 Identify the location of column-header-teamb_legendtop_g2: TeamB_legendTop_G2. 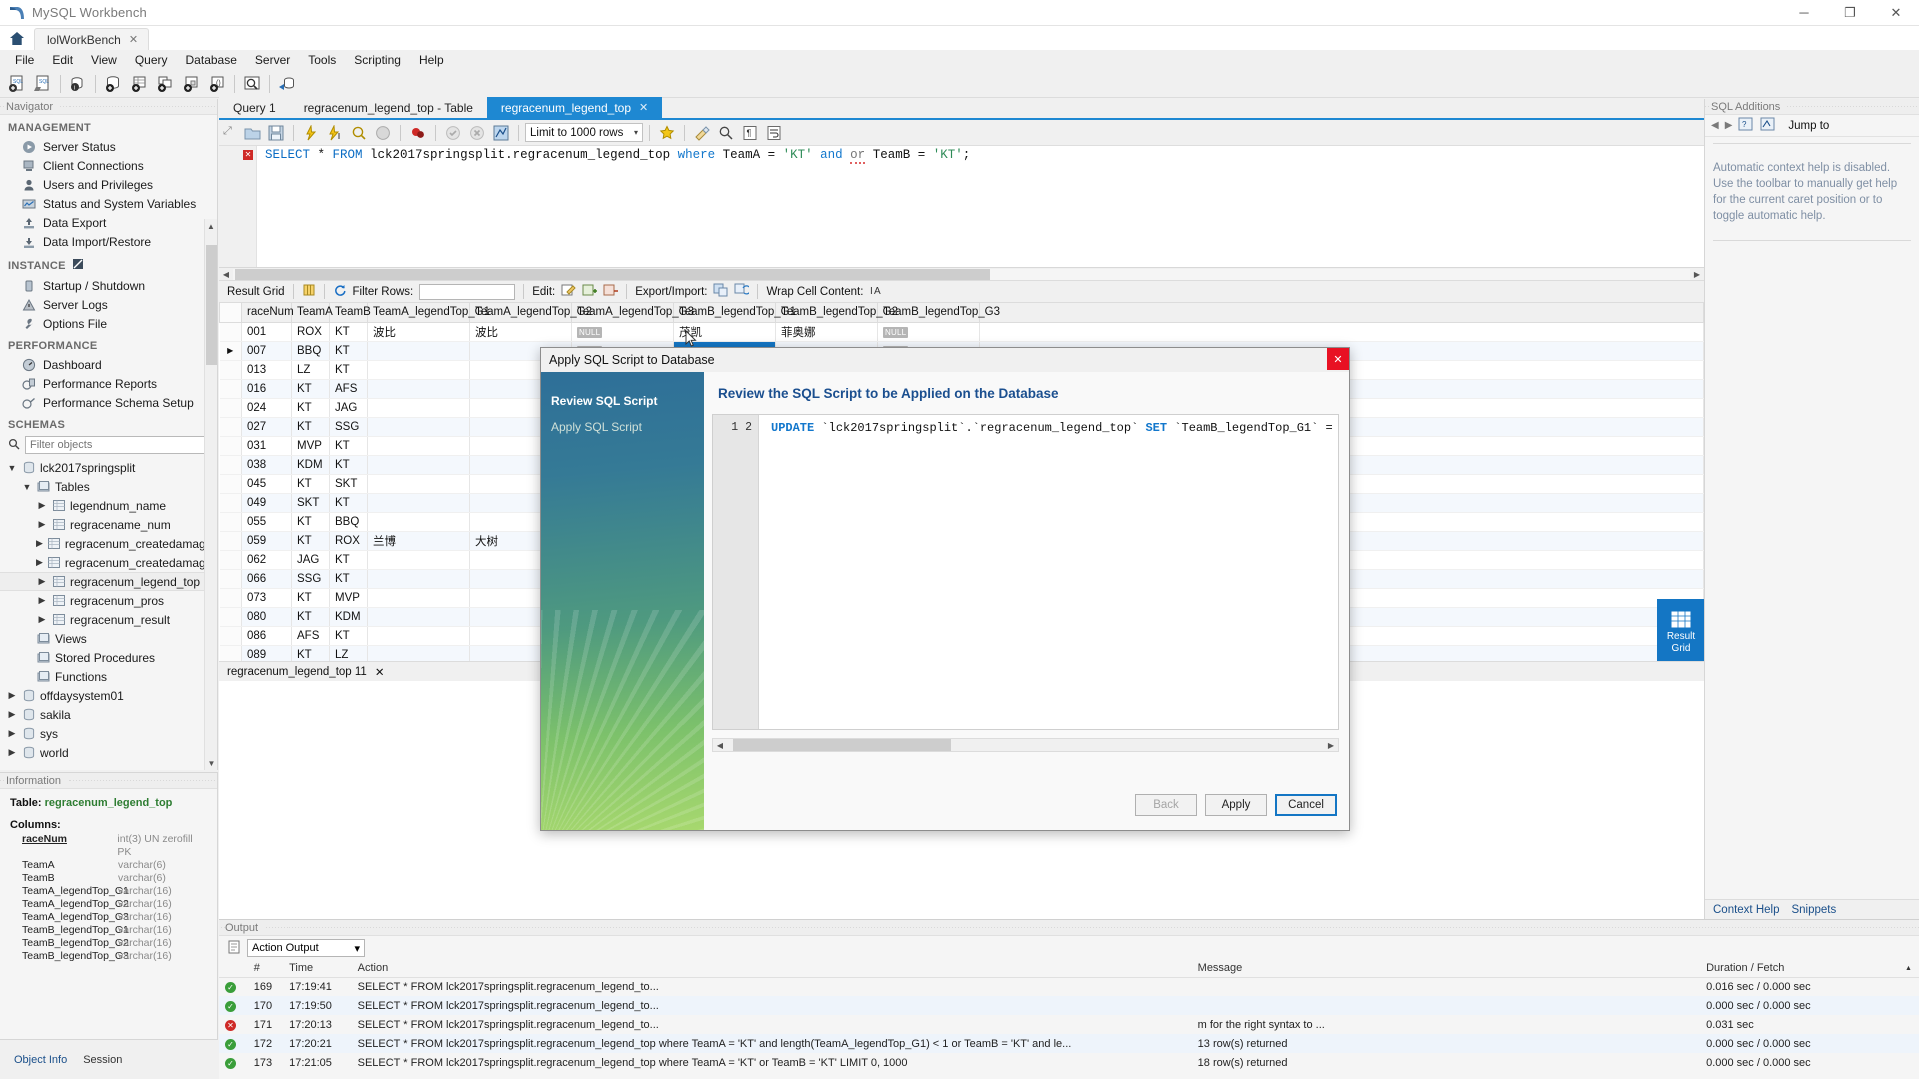
(836, 313).